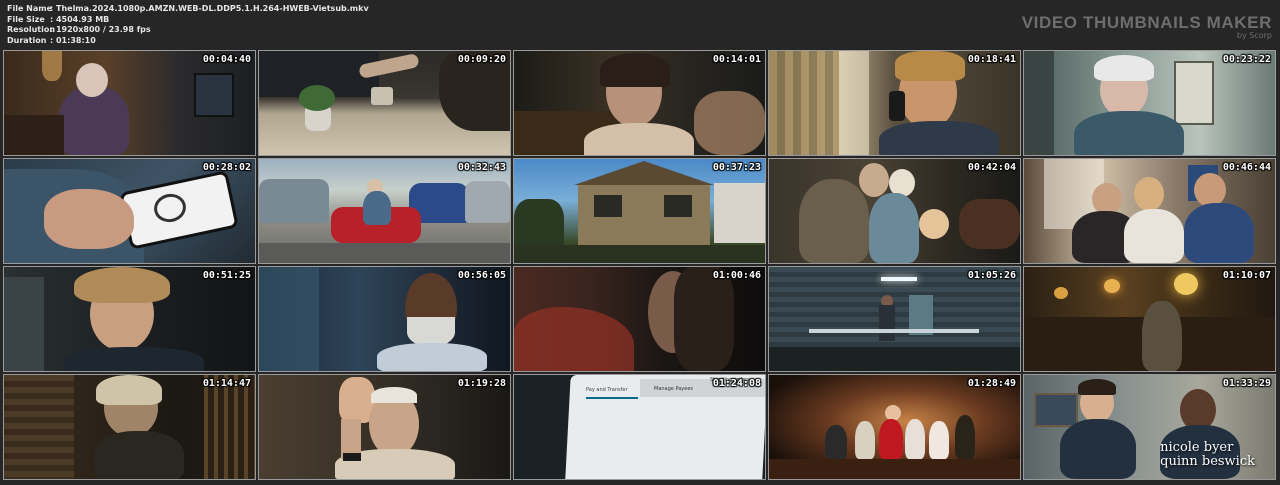 This screenshot has width=1280, height=485. Describe the element at coordinates (384, 211) in the screenshot. I see `thumbnail-red-mobility-scooter-parking-lot: 00:32:43` at that location.